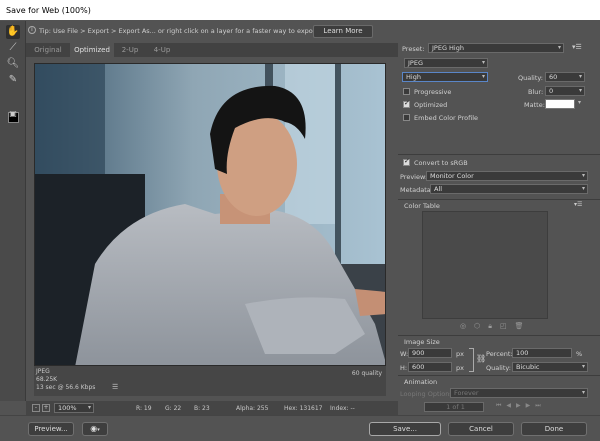 The width and height of the screenshot is (600, 441). Describe the element at coordinates (406, 161) in the screenshot. I see `convert-srgb-checkbox` at that location.